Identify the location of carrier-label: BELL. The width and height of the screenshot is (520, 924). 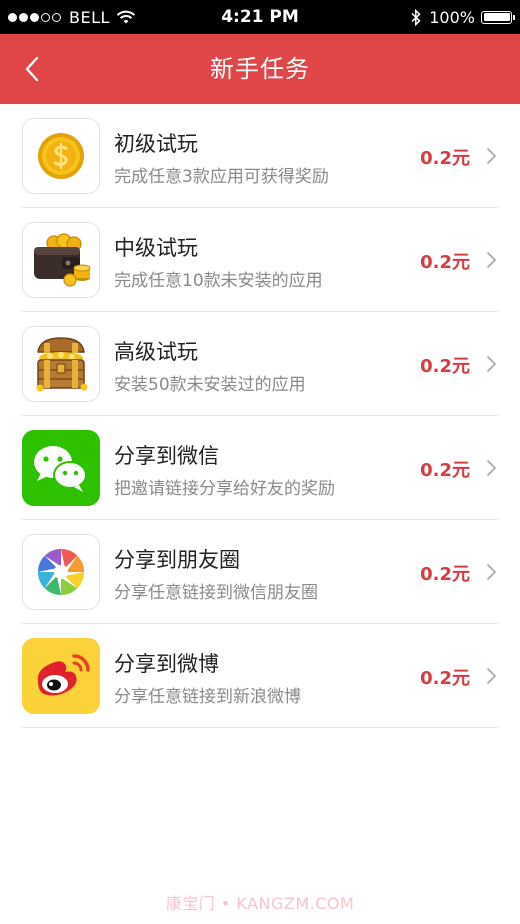
(89, 17).